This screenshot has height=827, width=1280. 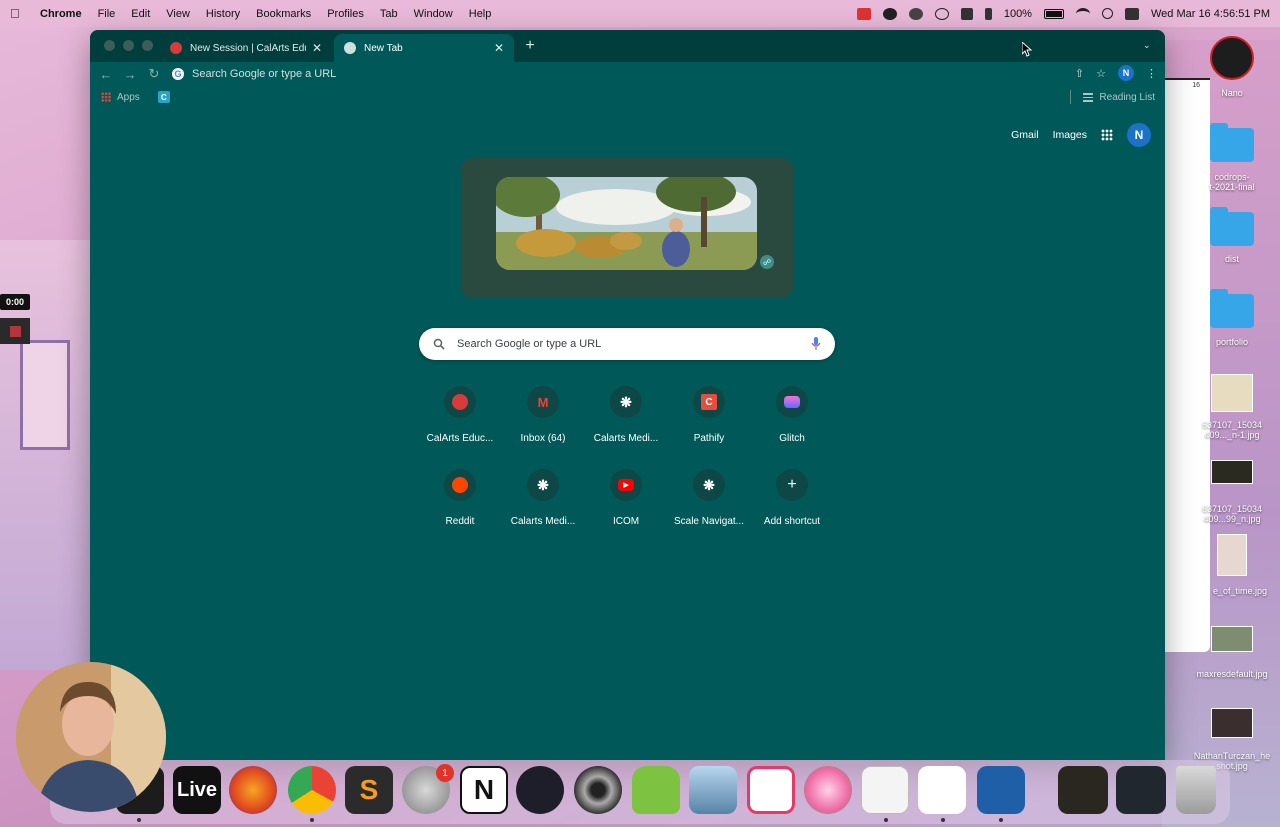 I want to click on tab-calarts-session: New Session | CalArts Educatio ✕, so click(x=246, y=48).